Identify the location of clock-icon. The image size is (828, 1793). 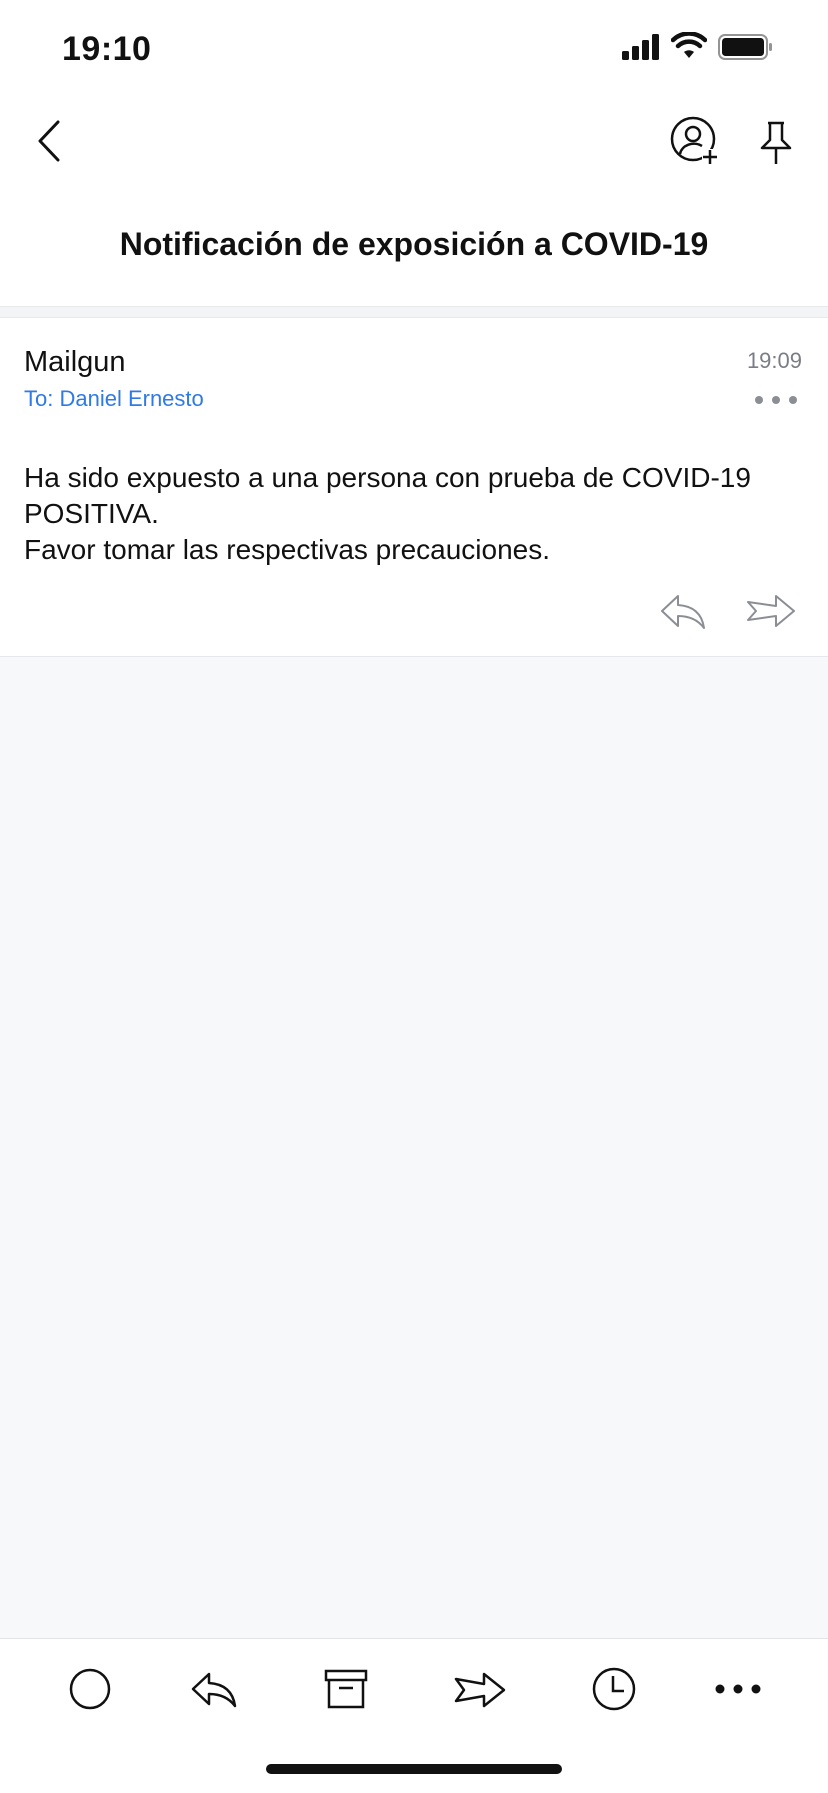
(614, 1689).